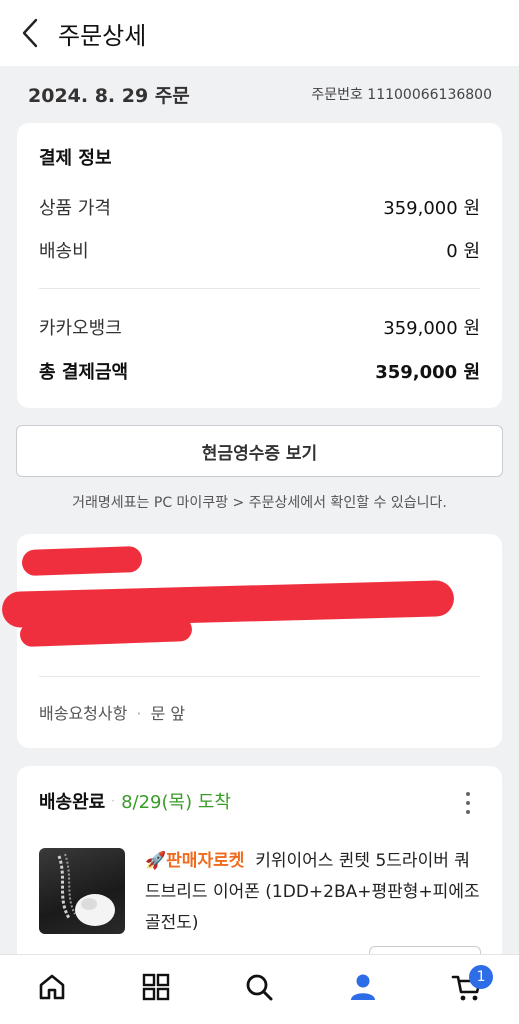 The width and height of the screenshot is (519, 1024). What do you see at coordinates (64, 251) in the screenshot?
I see `shipping-fee-label: 배송비` at bounding box center [64, 251].